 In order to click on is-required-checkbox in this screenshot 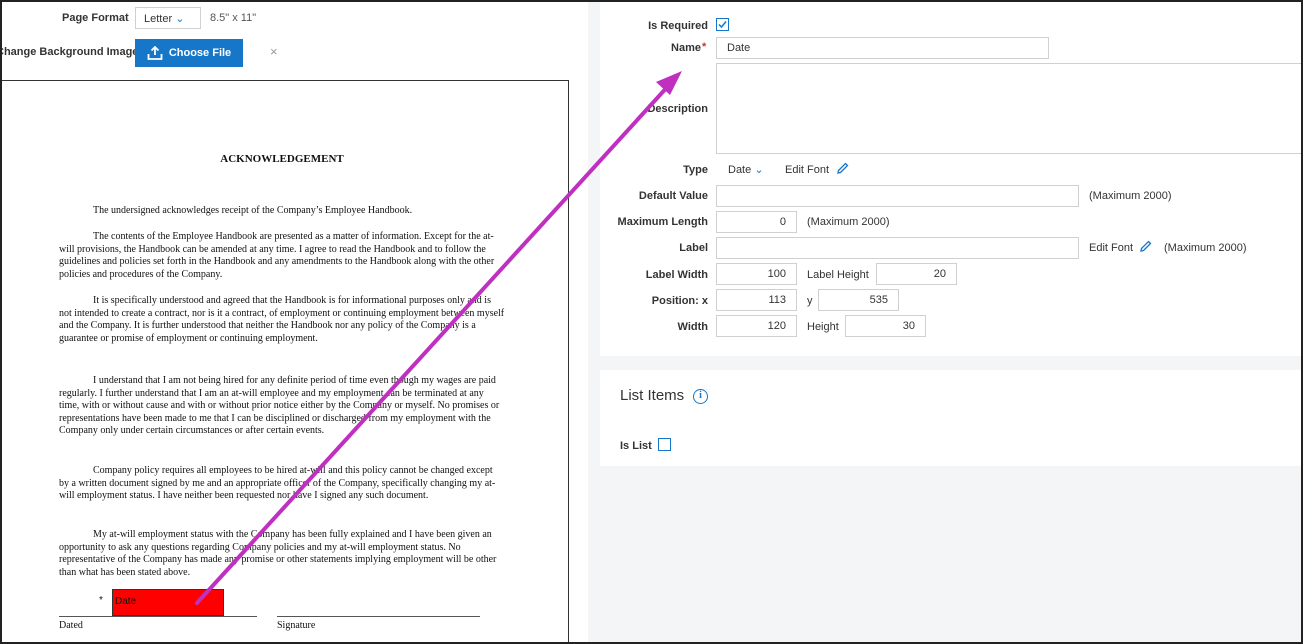, I will do `click(722, 24)`.